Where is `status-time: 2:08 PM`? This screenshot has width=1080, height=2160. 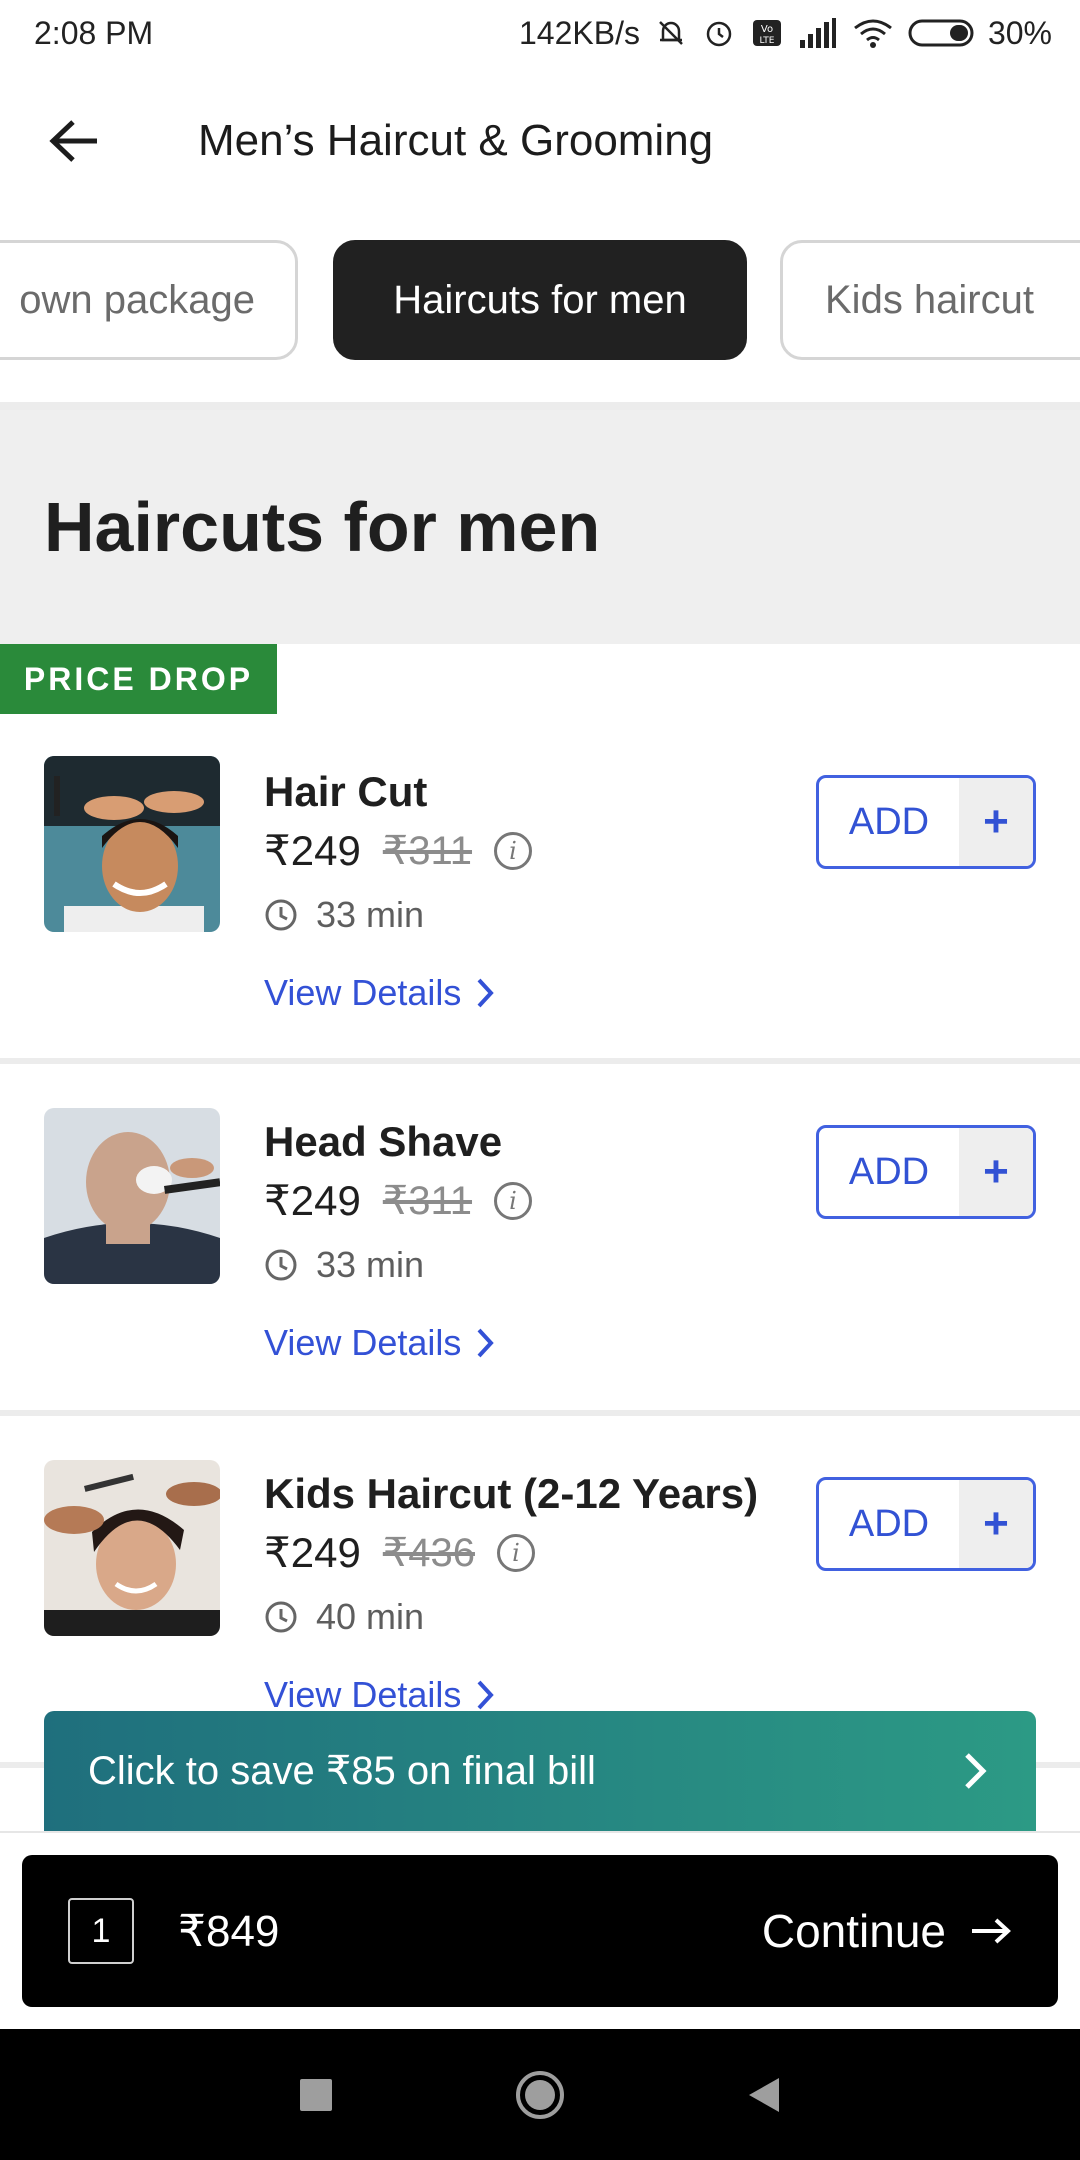 status-time: 2:08 PM is located at coordinates (94, 32).